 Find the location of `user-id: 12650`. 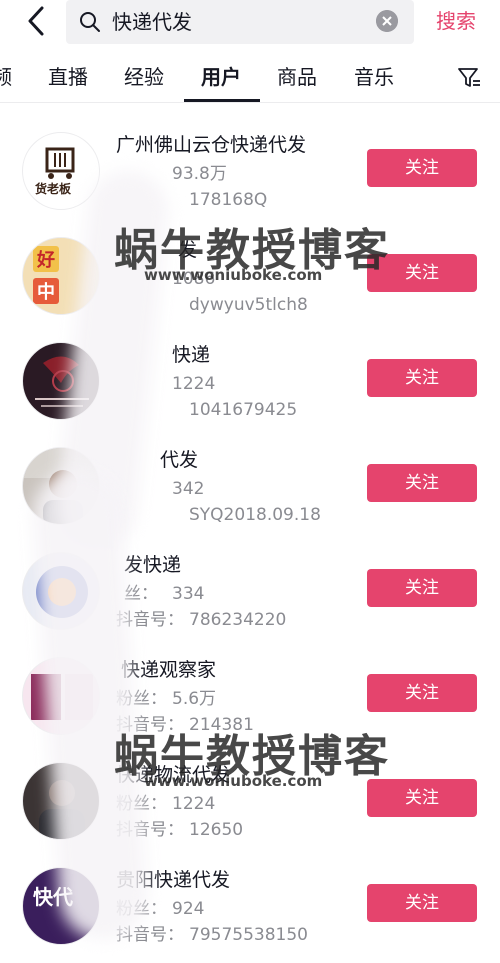

user-id: 12650 is located at coordinates (216, 830).